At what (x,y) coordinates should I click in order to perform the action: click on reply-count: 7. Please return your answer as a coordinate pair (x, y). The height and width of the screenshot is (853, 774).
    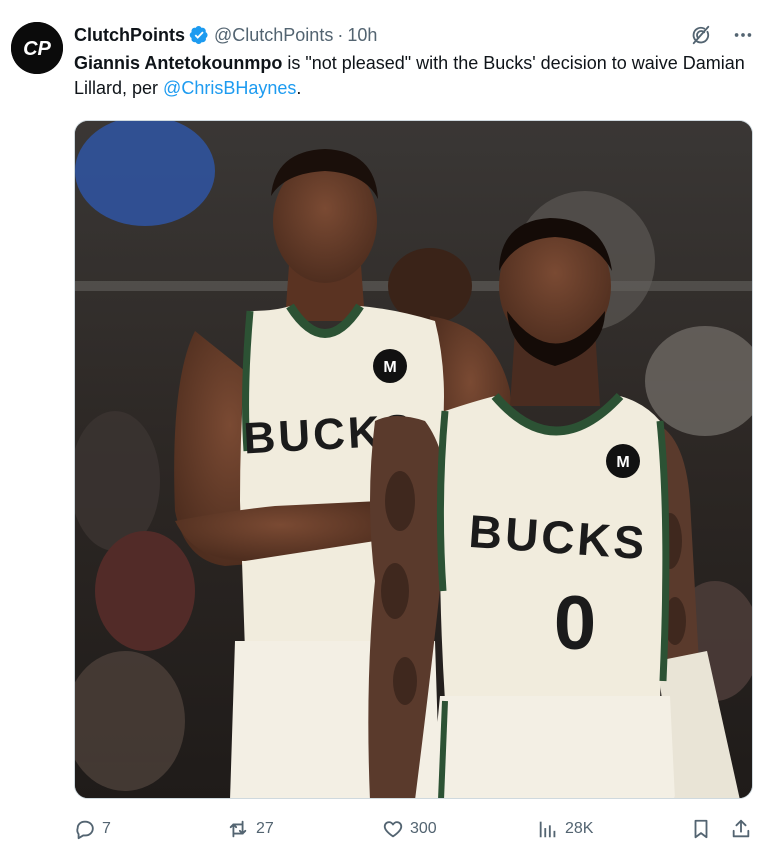
    Looking at the image, I should click on (106, 828).